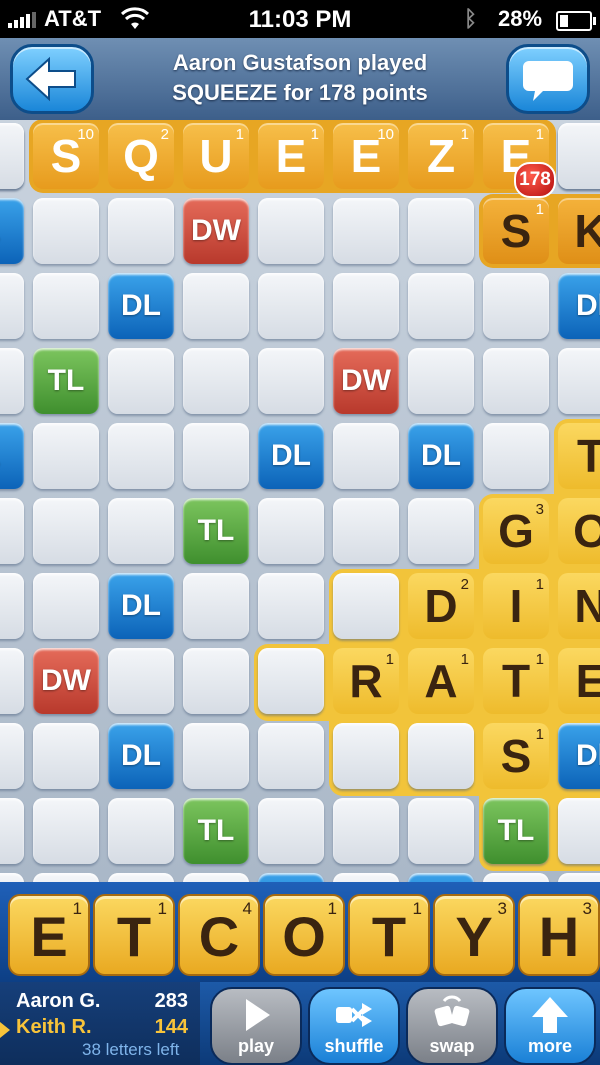  What do you see at coordinates (52, 79) in the screenshot?
I see `back-button` at bounding box center [52, 79].